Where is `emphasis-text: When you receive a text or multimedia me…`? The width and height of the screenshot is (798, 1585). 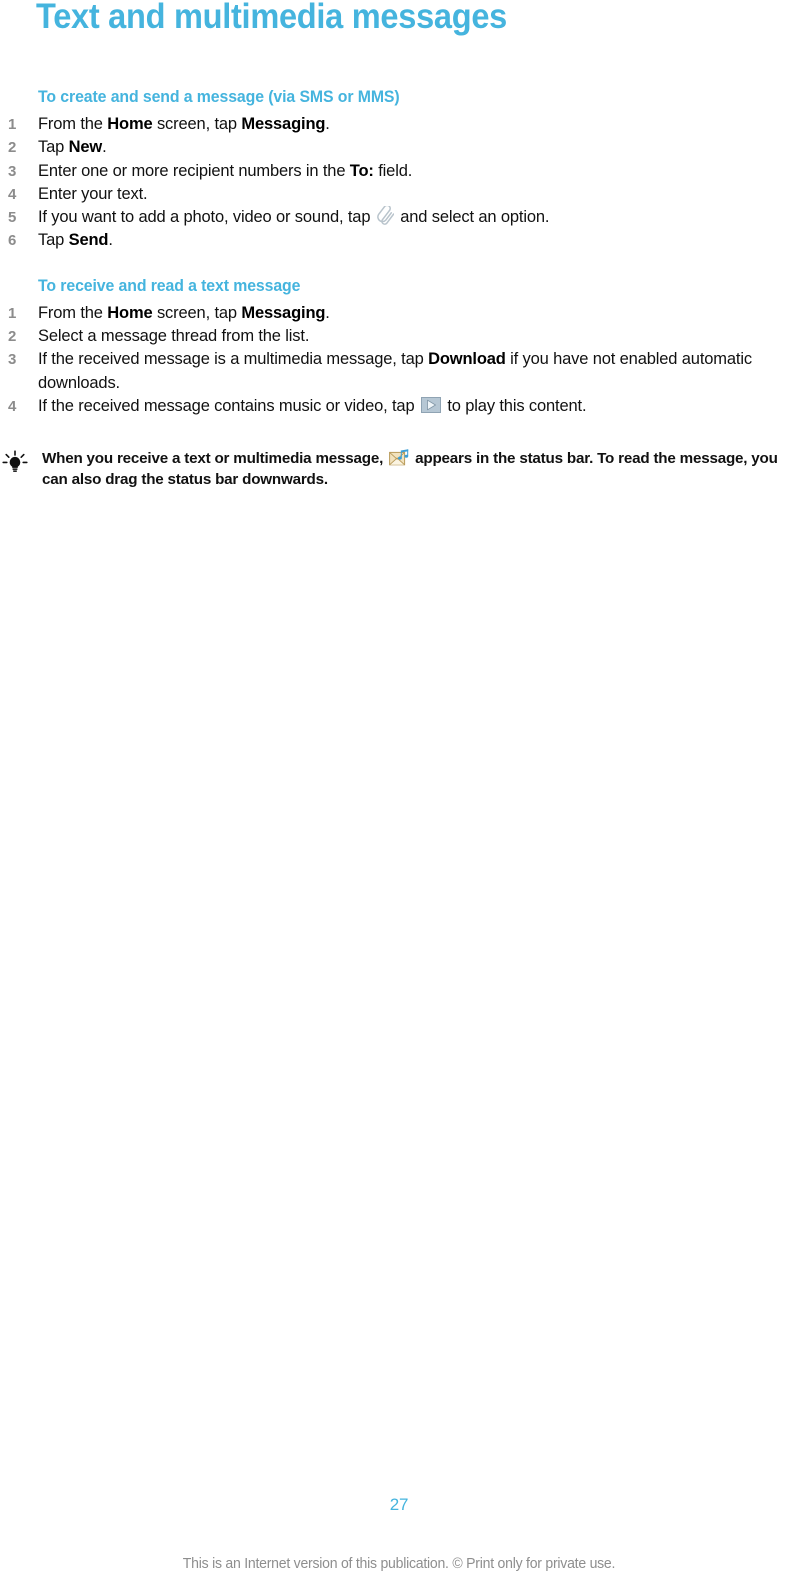 emphasis-text: When you receive a text or multimedia me… is located at coordinates (215, 458).